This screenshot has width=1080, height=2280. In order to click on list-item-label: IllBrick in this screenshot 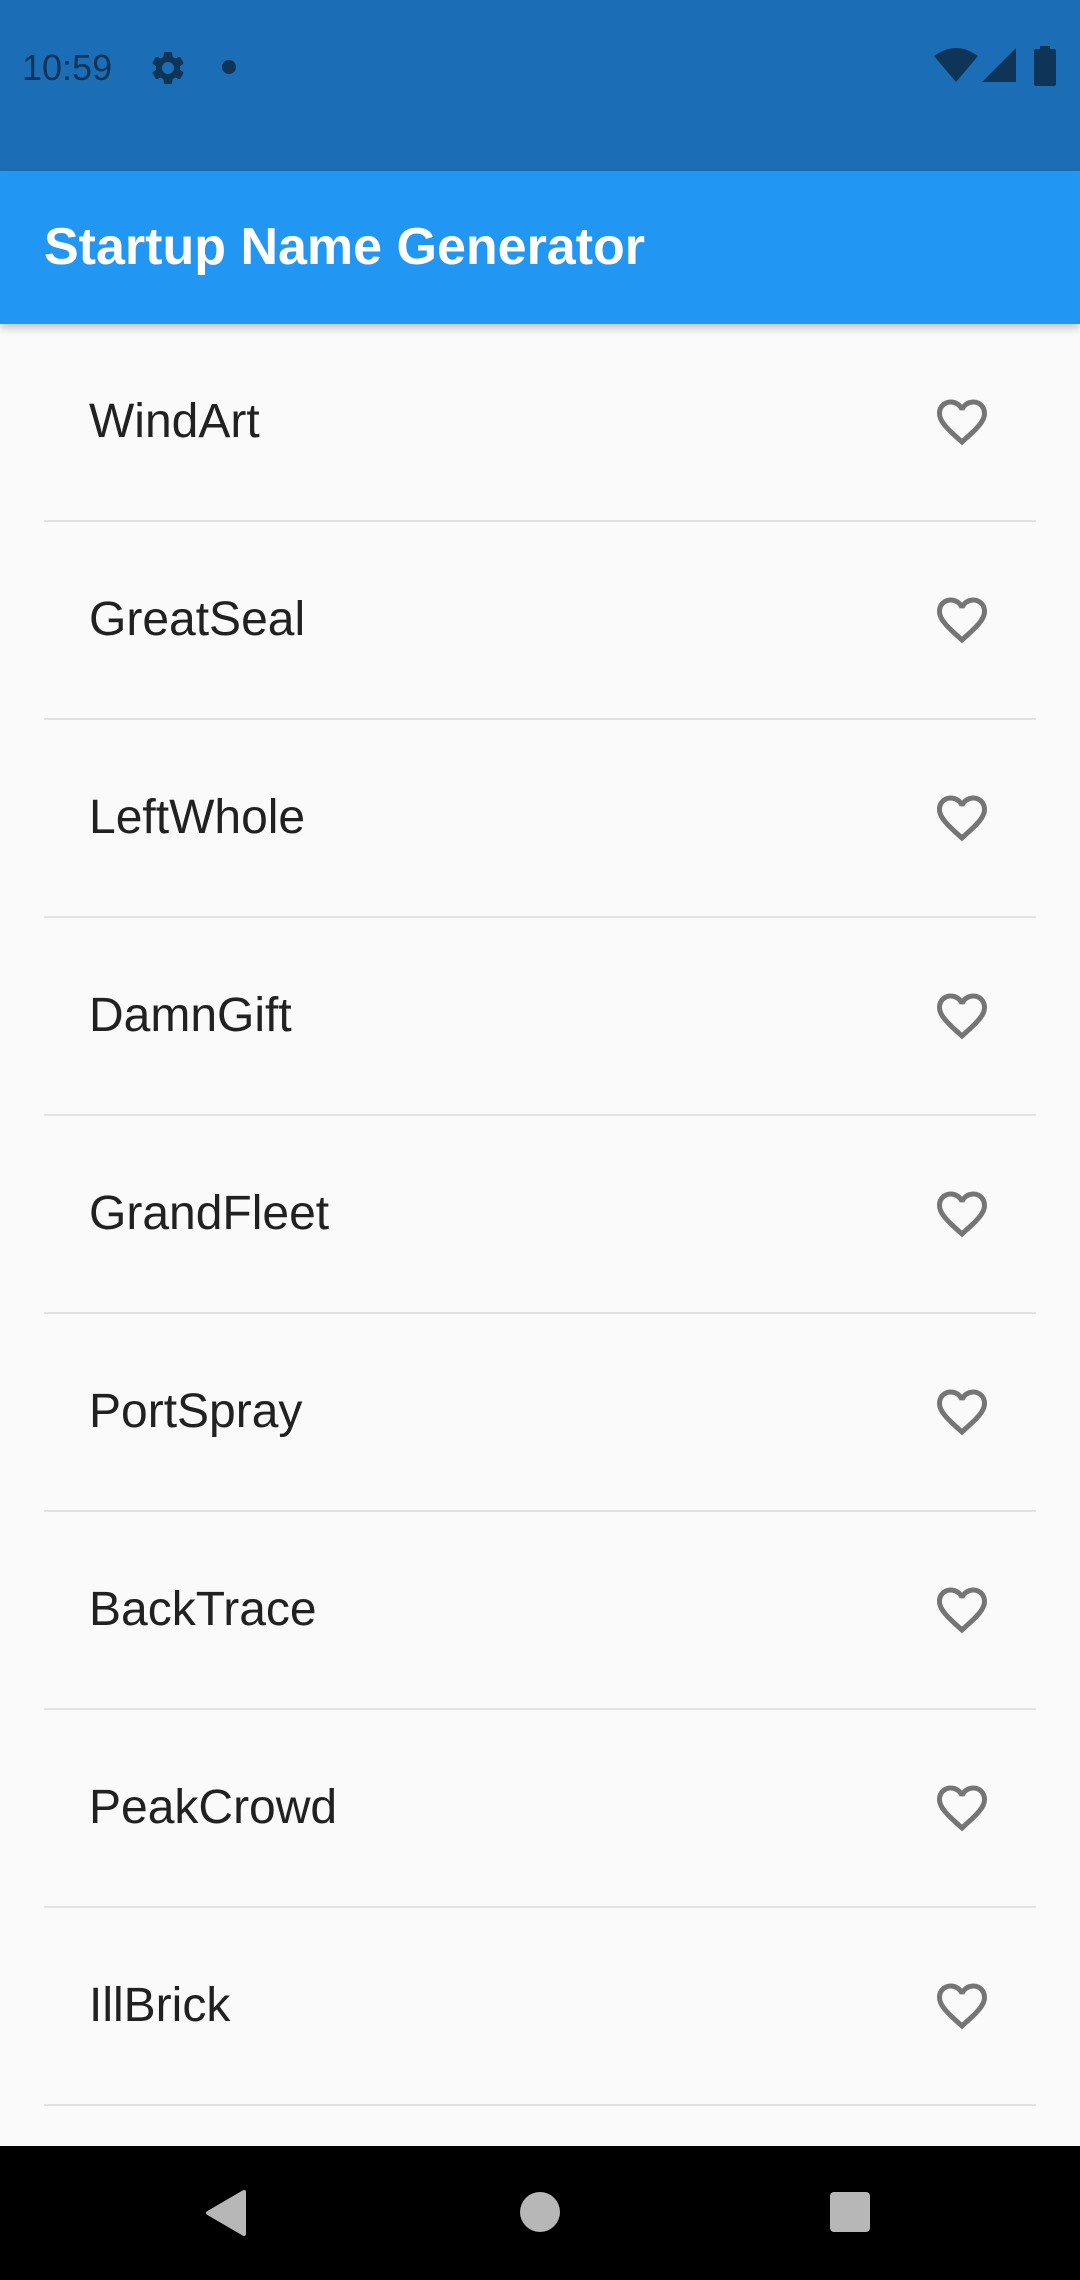, I will do `click(160, 2005)`.